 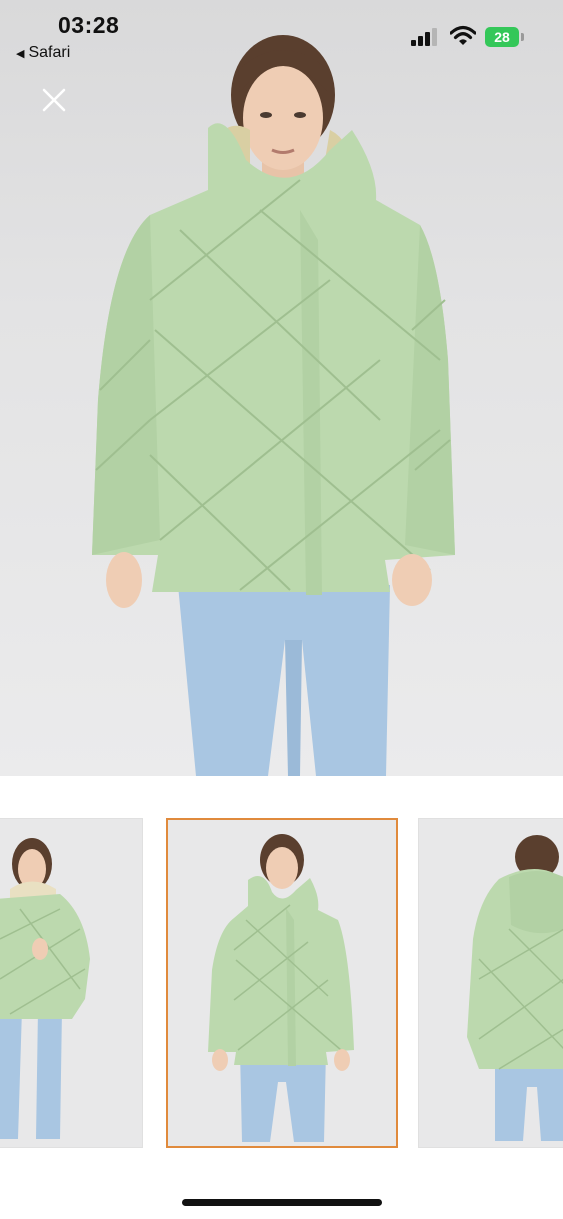 What do you see at coordinates (424, 37) in the screenshot?
I see `cellular-signal-icon` at bounding box center [424, 37].